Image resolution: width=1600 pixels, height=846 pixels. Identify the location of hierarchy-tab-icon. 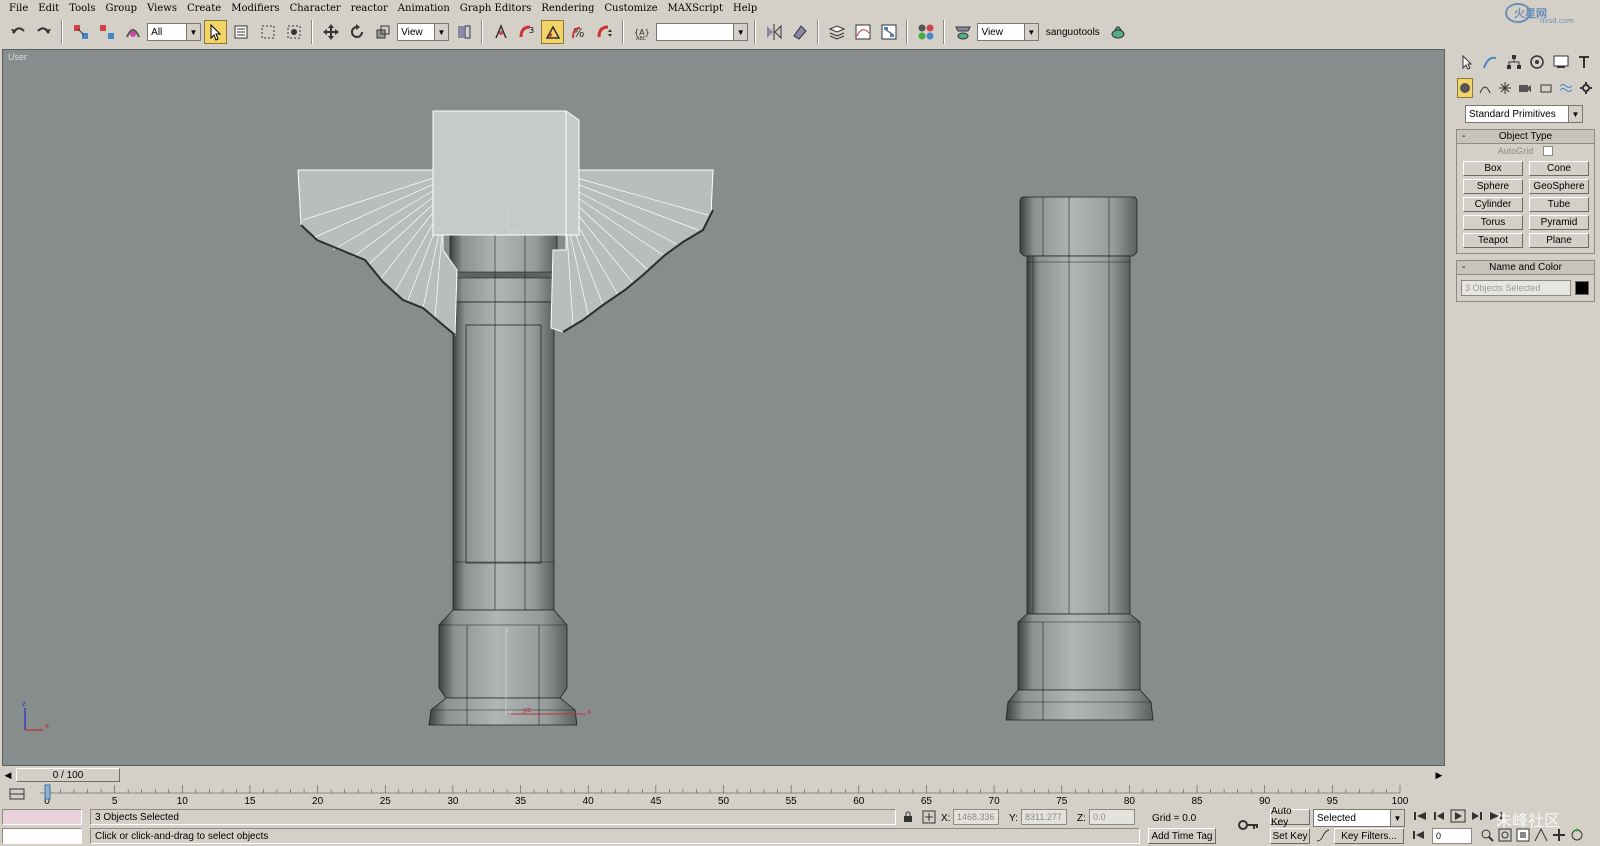
(1514, 62).